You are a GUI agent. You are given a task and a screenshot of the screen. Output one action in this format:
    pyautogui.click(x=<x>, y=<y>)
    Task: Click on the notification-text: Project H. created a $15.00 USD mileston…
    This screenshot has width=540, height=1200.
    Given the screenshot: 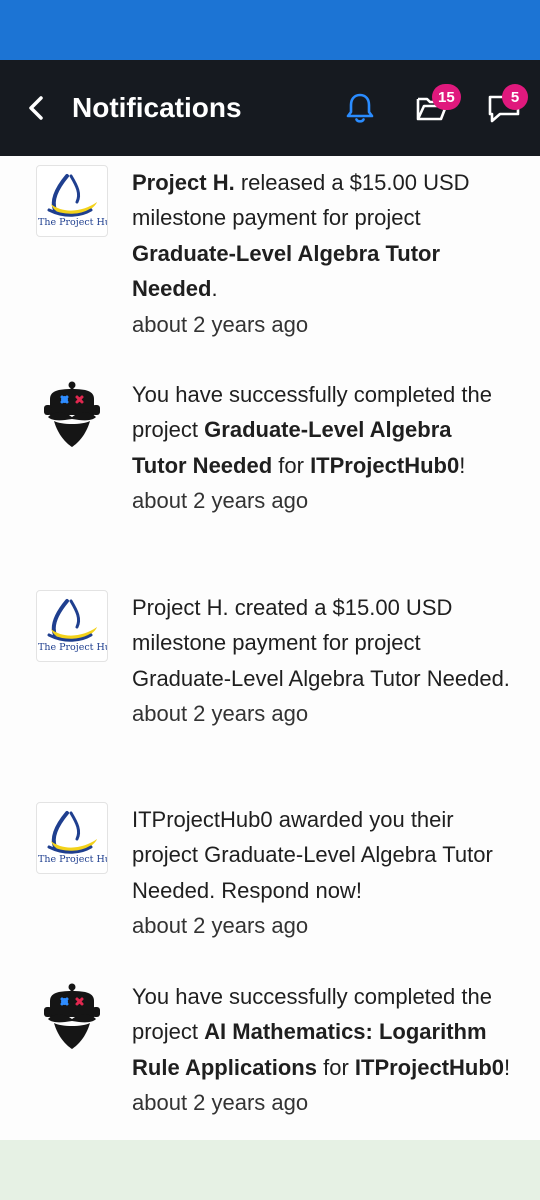 What is the action you would take?
    pyautogui.click(x=322, y=661)
    